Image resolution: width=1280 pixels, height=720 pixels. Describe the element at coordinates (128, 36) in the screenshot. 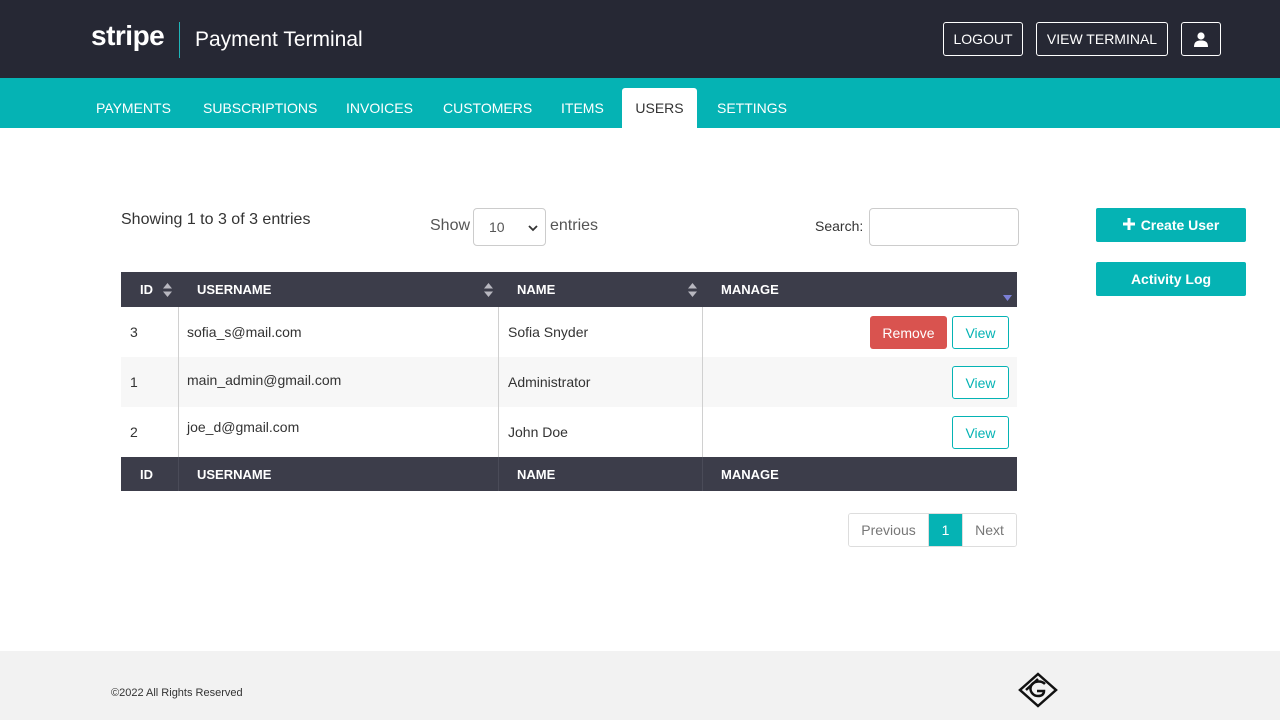

I see `stripe-logo: stripe` at that location.